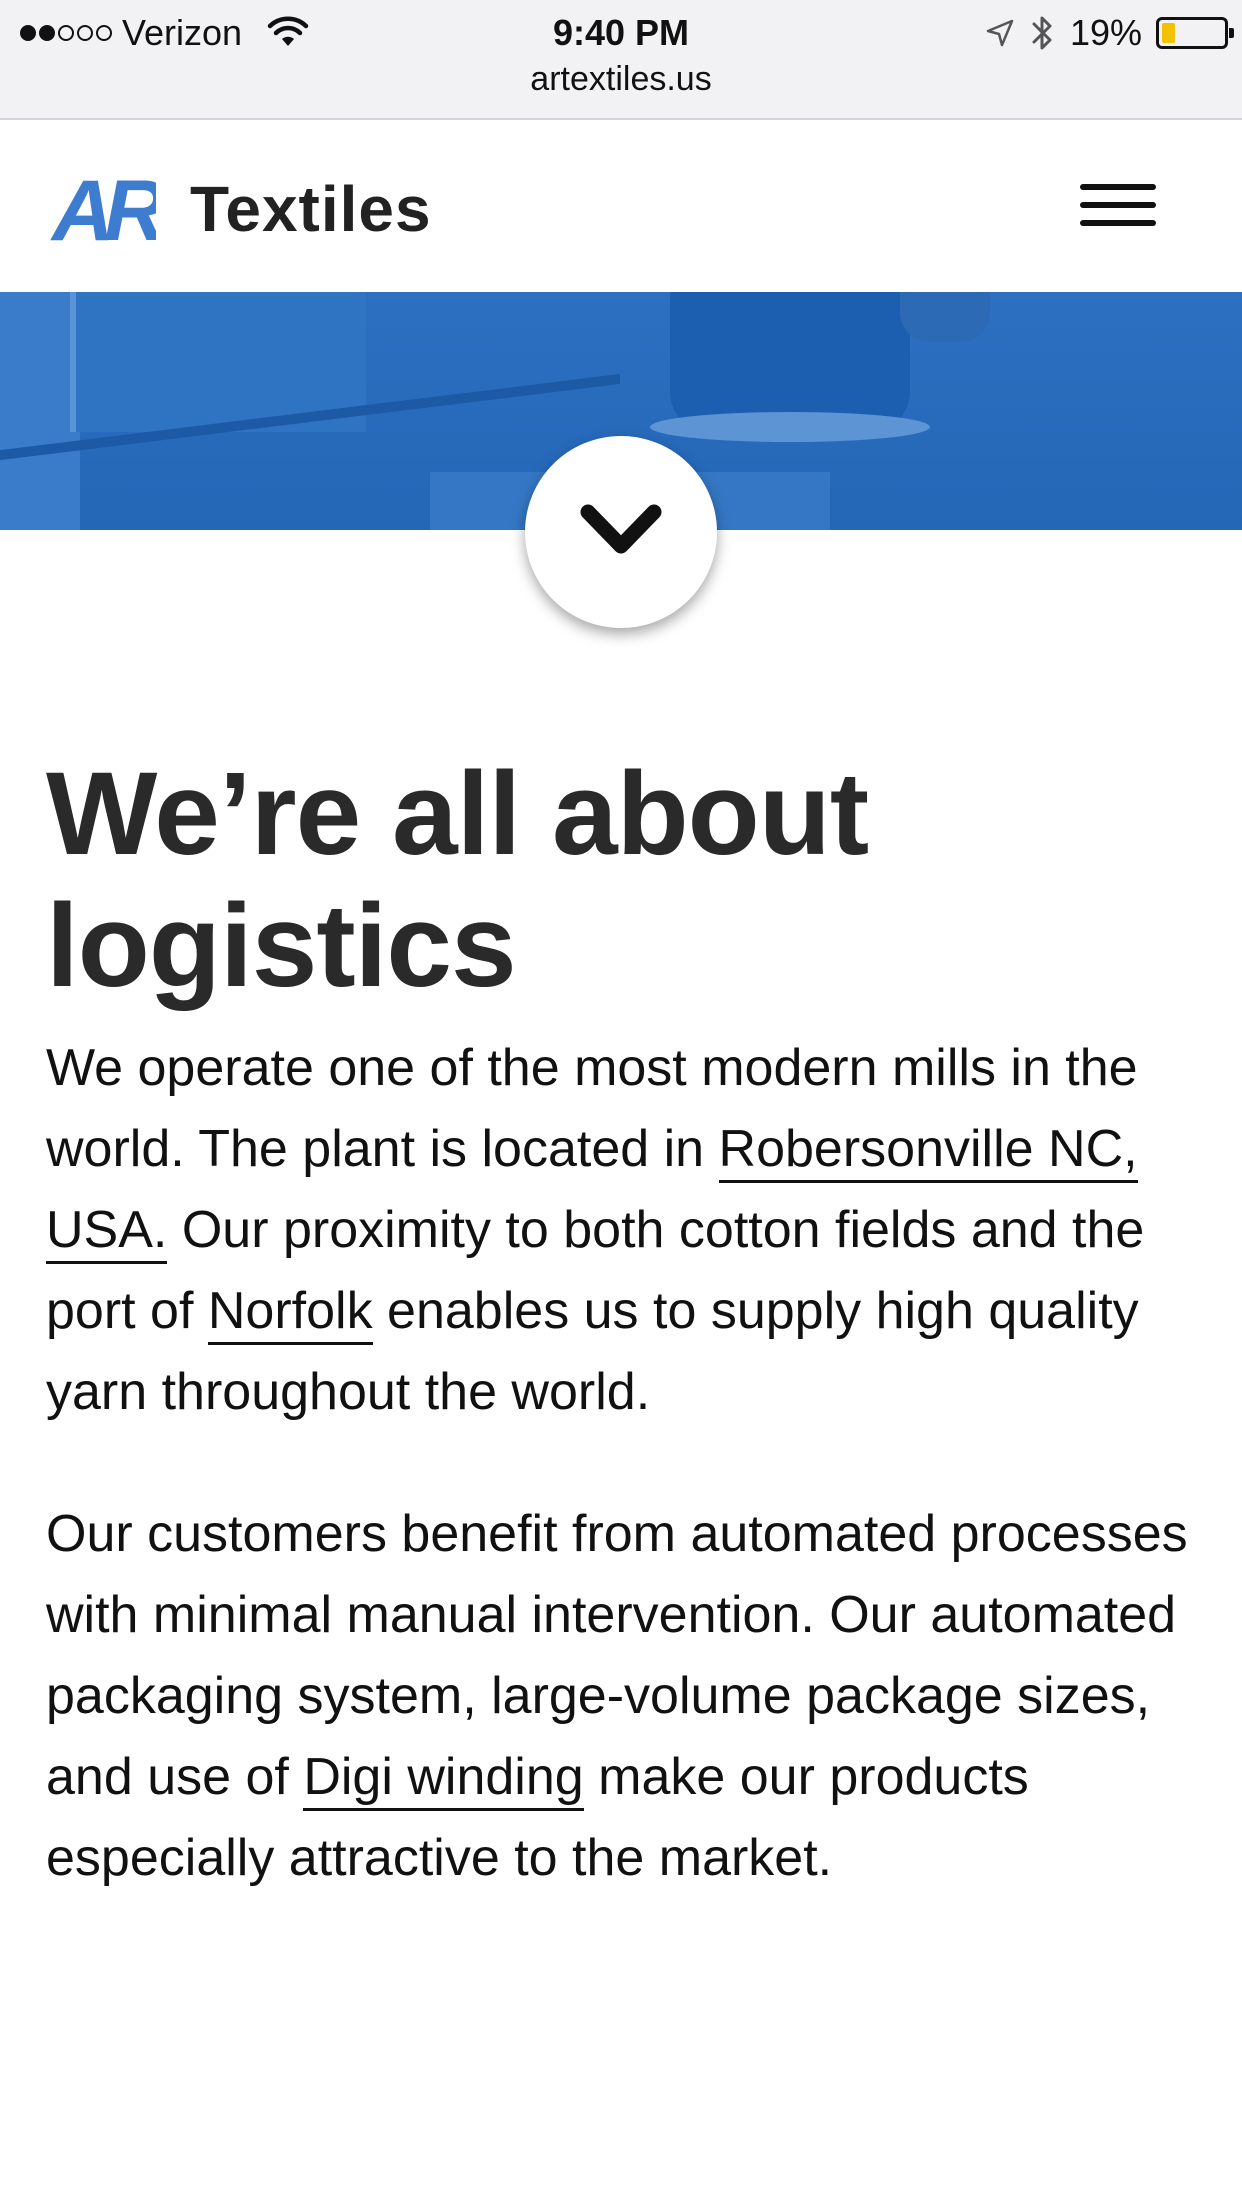 Image resolution: width=1242 pixels, height=2208 pixels. I want to click on menu-button, so click(1118, 205).